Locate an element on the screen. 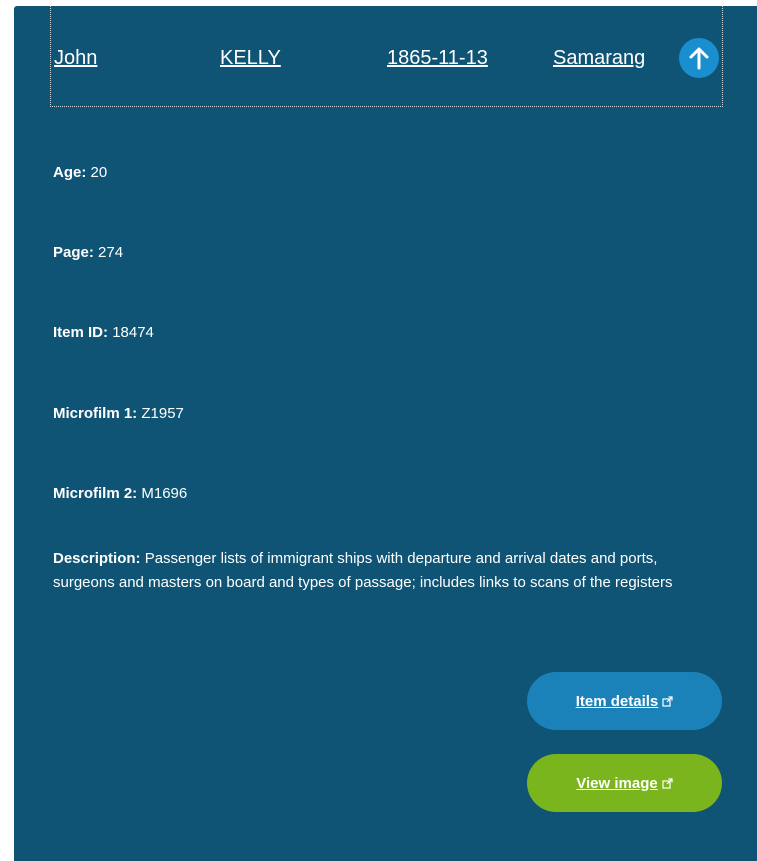 The image size is (757, 861). given-name-link: John is located at coordinates (75, 58).